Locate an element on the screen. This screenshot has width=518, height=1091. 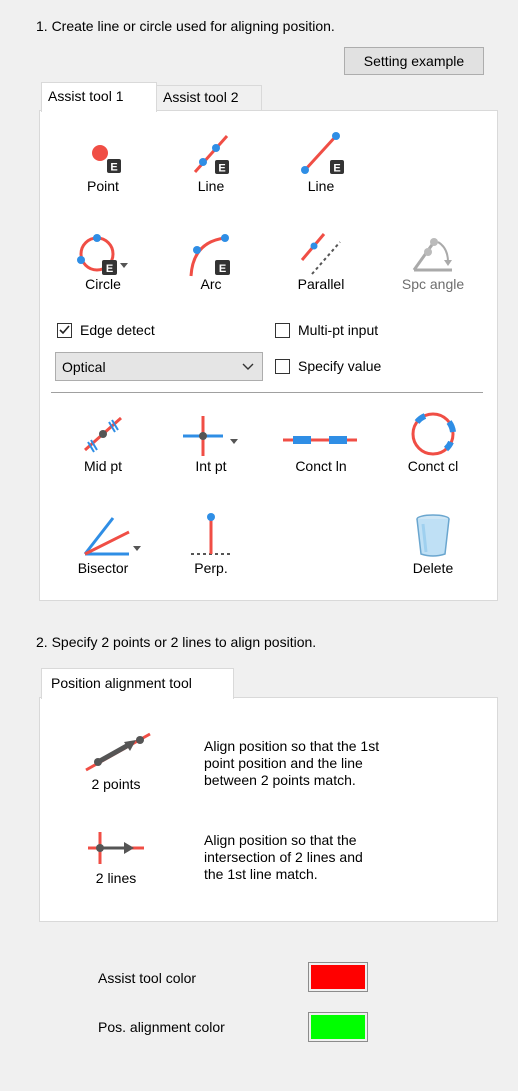
edge-detect-checkbox: Edge detect is located at coordinates (106, 330).